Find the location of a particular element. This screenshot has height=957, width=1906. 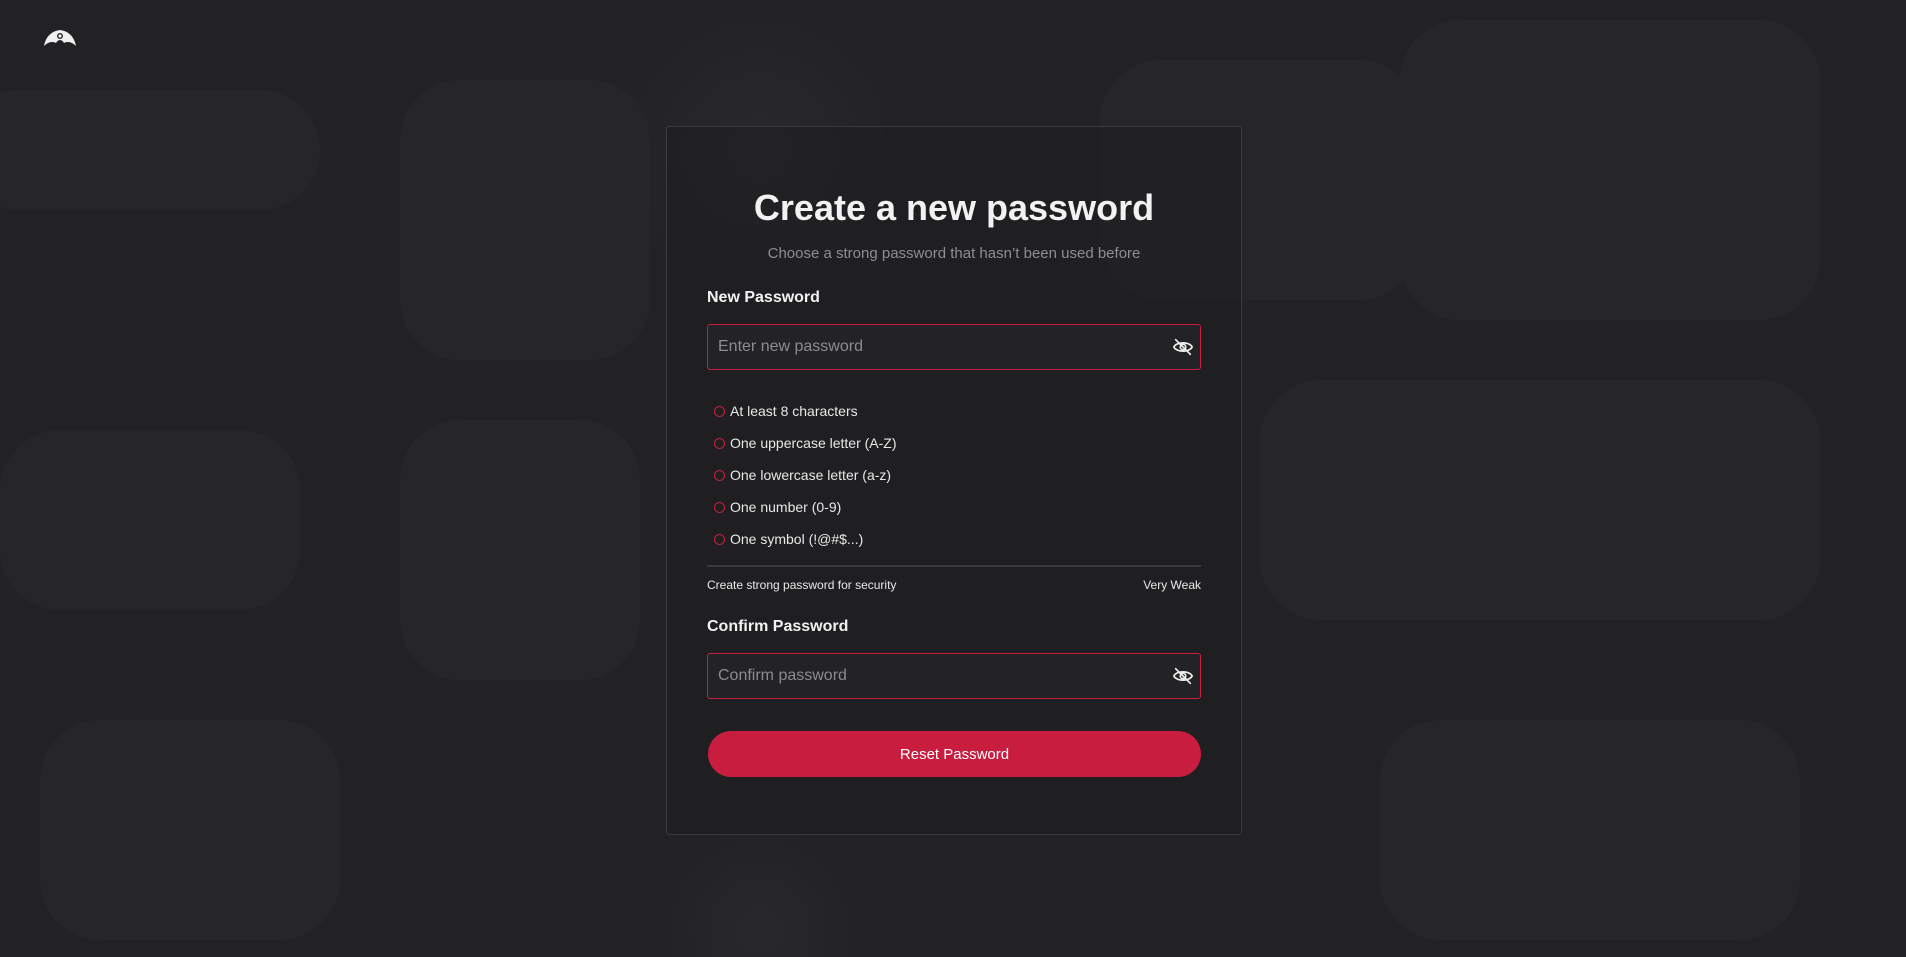

password-strength-meter is located at coordinates (954, 566).